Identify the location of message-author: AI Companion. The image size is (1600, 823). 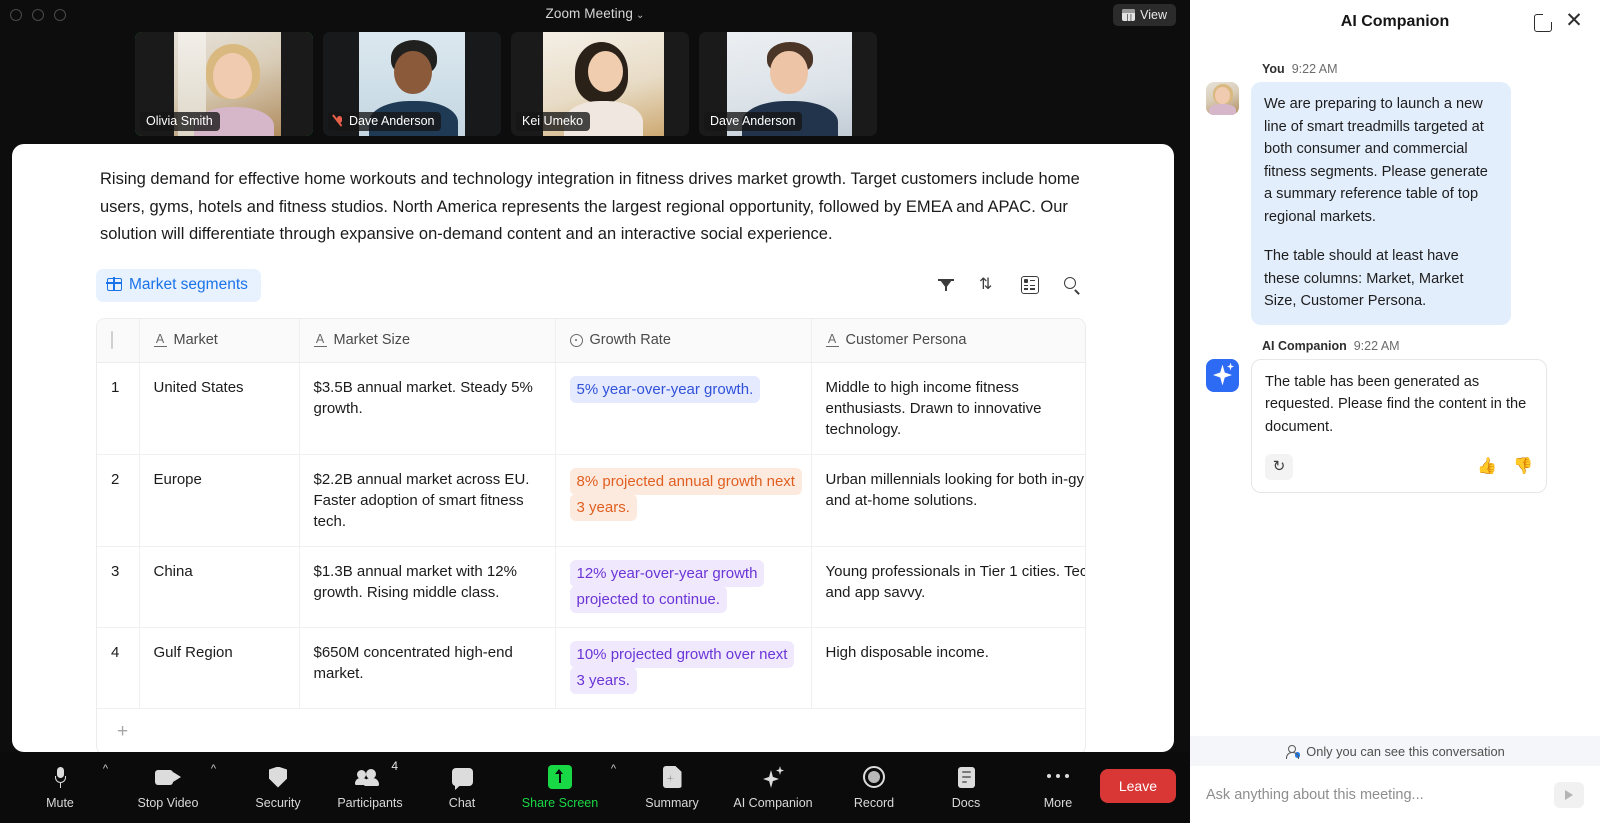
(1304, 345).